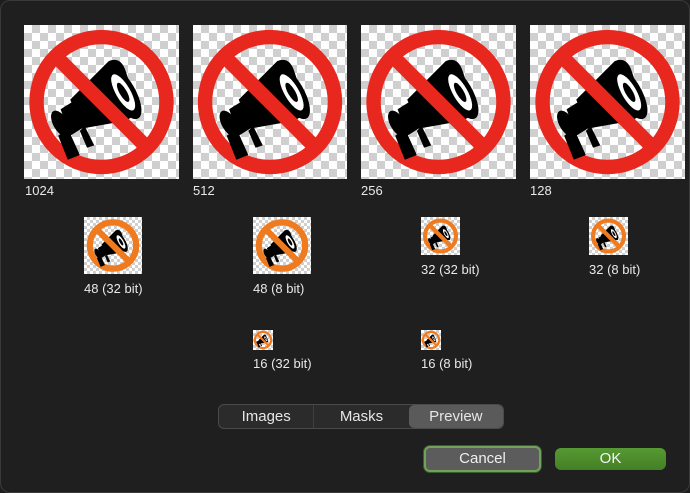  I want to click on tab-preview: Preview, so click(455, 416).